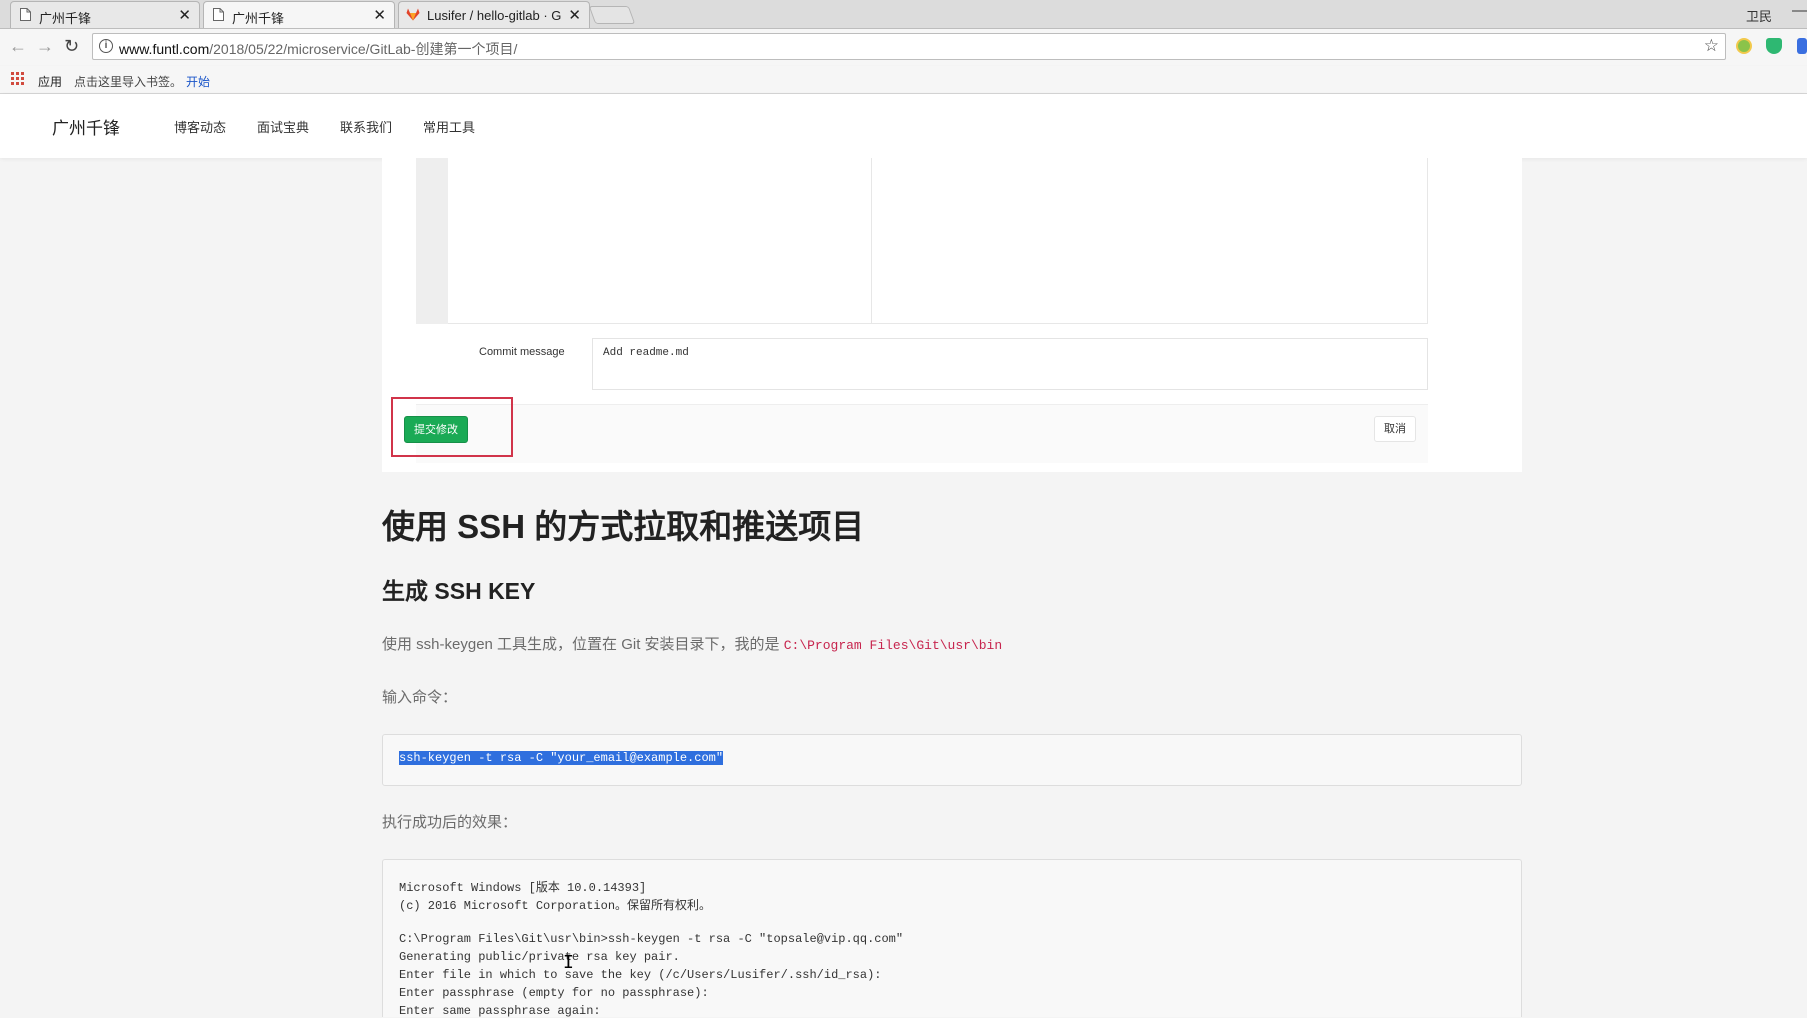  What do you see at coordinates (1799, 10) in the screenshot?
I see `minimize-icon: —` at bounding box center [1799, 10].